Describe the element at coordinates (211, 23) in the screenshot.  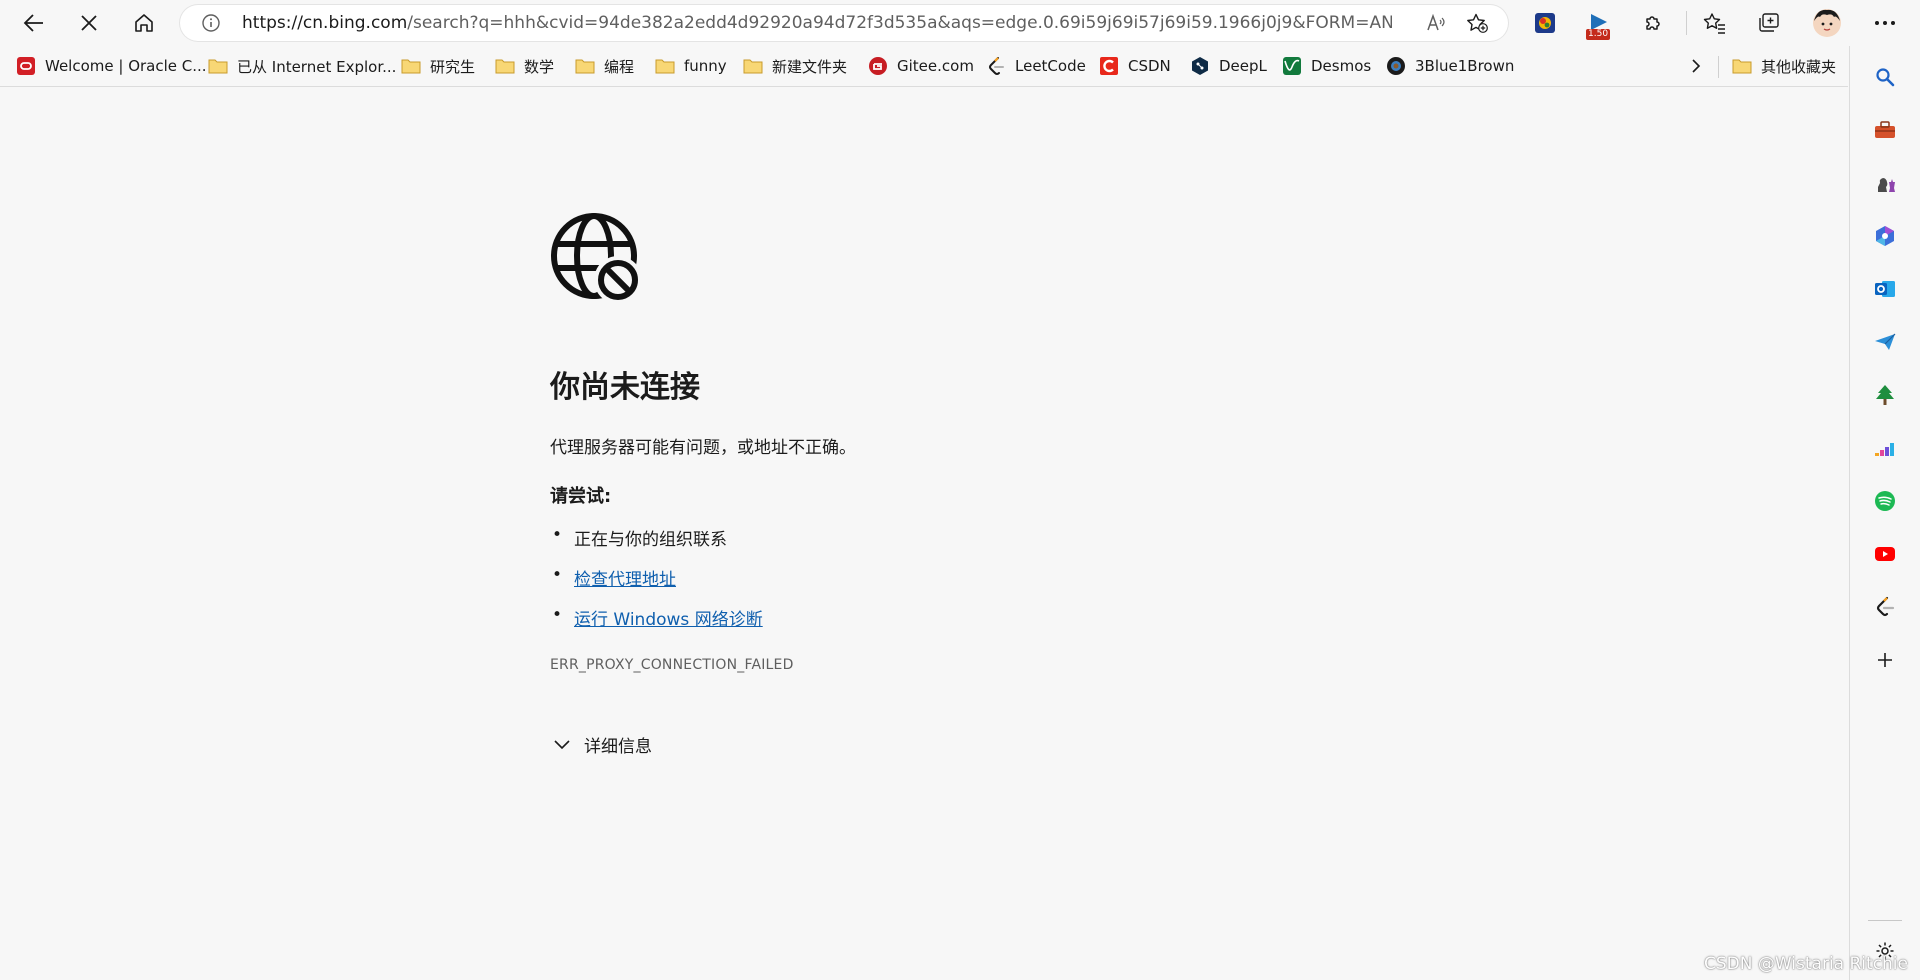
I see `site-info-icon` at that location.